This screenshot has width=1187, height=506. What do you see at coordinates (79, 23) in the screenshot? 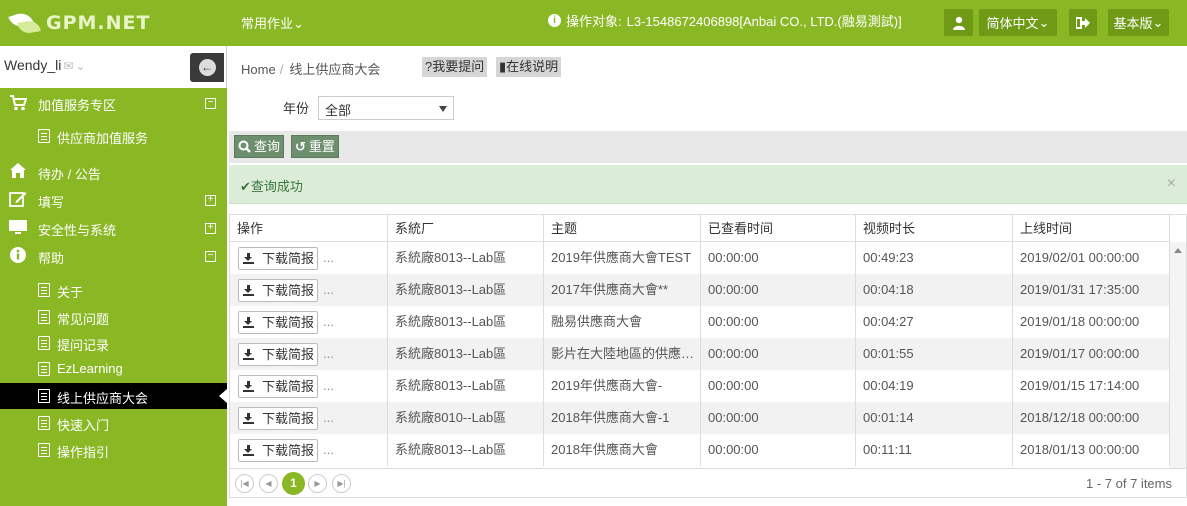
I see `gpm-logo: GPM.NET` at bounding box center [79, 23].